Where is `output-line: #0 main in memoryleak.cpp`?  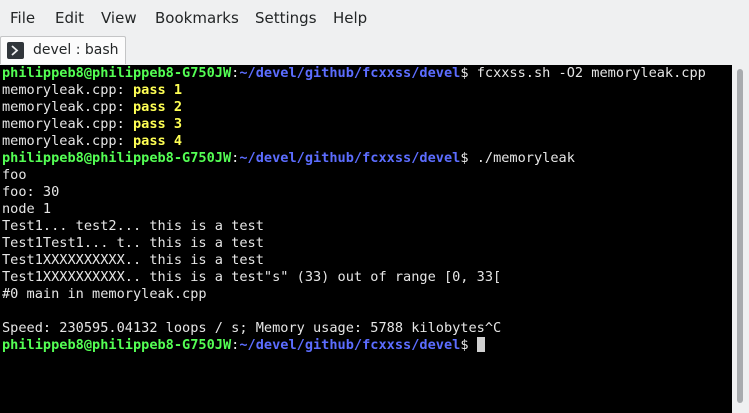
output-line: #0 main in memoryleak.cpp is located at coordinates (104, 294).